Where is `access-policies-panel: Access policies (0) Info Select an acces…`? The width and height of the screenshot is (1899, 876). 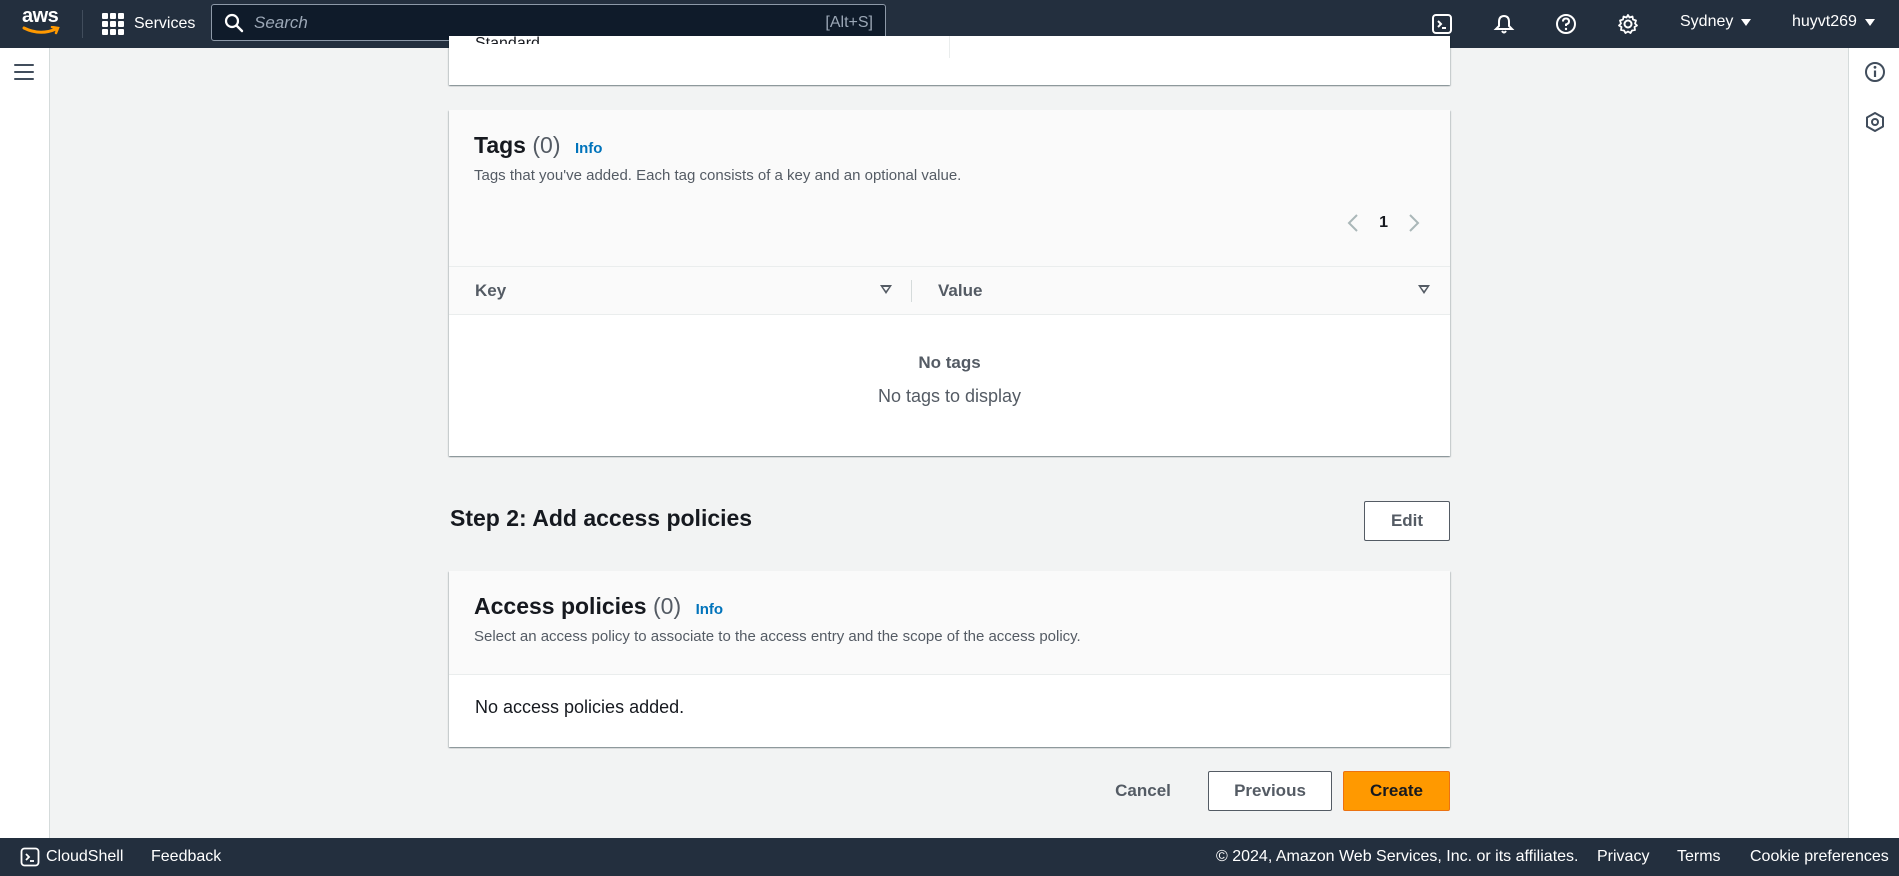
access-policies-panel: Access policies (0) Info Select an acces… is located at coordinates (949, 659).